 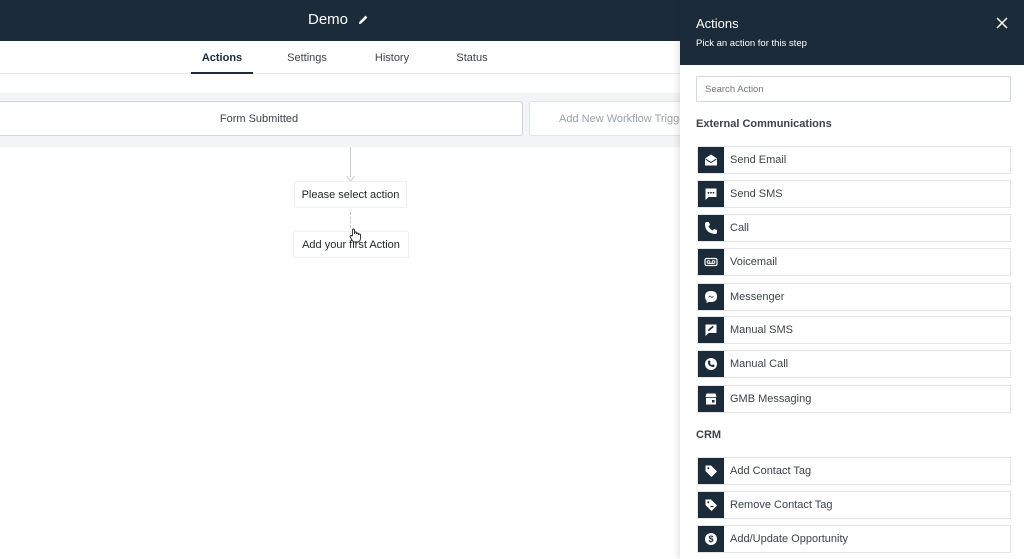 What do you see at coordinates (854, 399) in the screenshot?
I see `action-gmb-messaging: GMB Messaging` at bounding box center [854, 399].